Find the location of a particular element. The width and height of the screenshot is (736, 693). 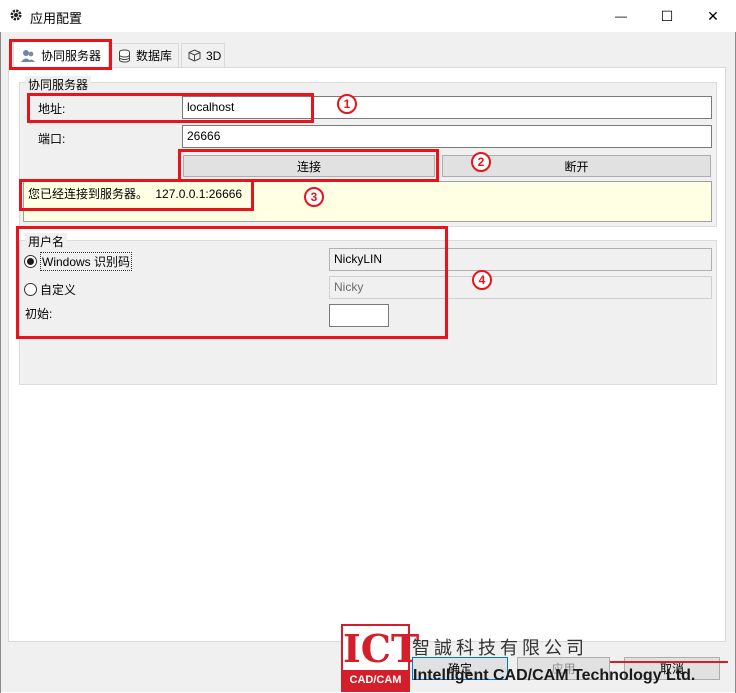

annotation-box-connect is located at coordinates (308, 165).